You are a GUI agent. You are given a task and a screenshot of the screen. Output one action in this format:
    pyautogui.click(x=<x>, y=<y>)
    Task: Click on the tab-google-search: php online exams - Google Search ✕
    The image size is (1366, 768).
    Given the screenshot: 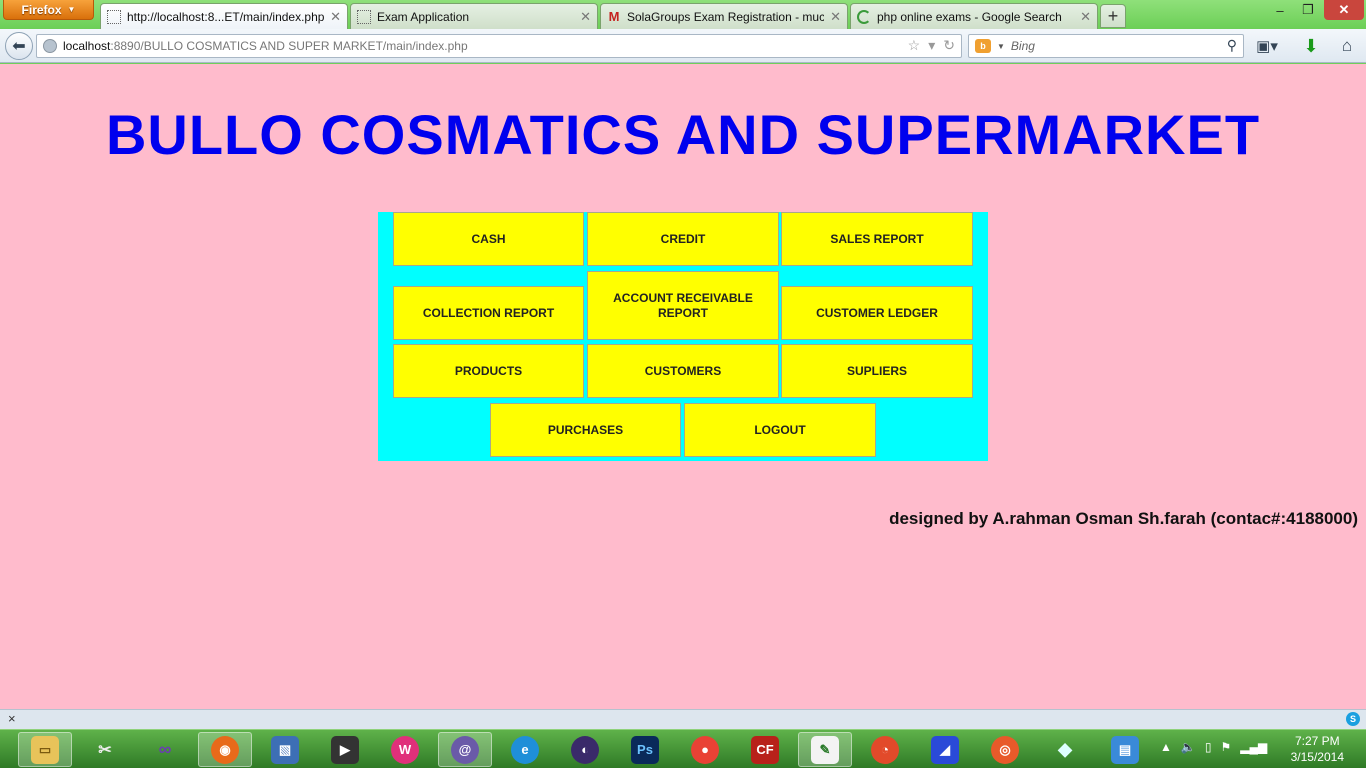 What is the action you would take?
    pyautogui.click(x=974, y=16)
    